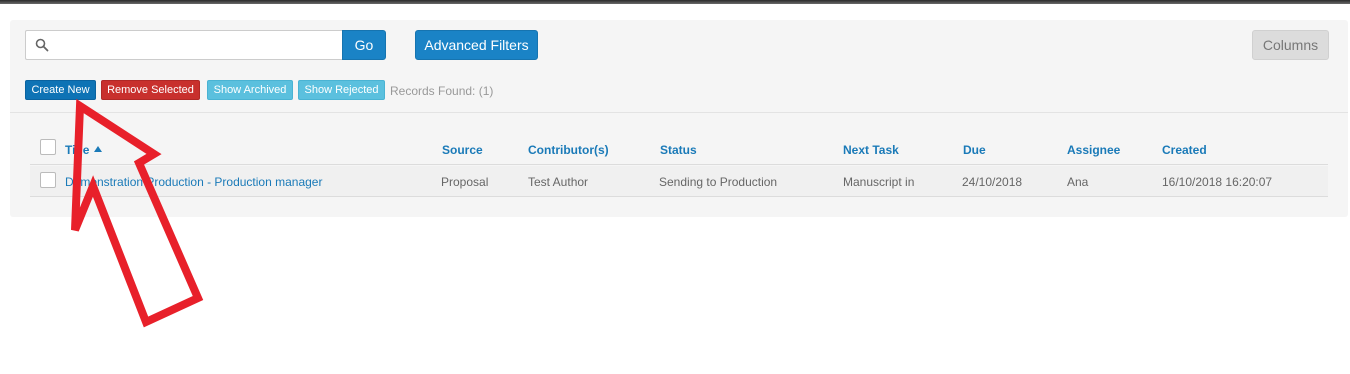  I want to click on row-contributors: Test Author, so click(558, 182).